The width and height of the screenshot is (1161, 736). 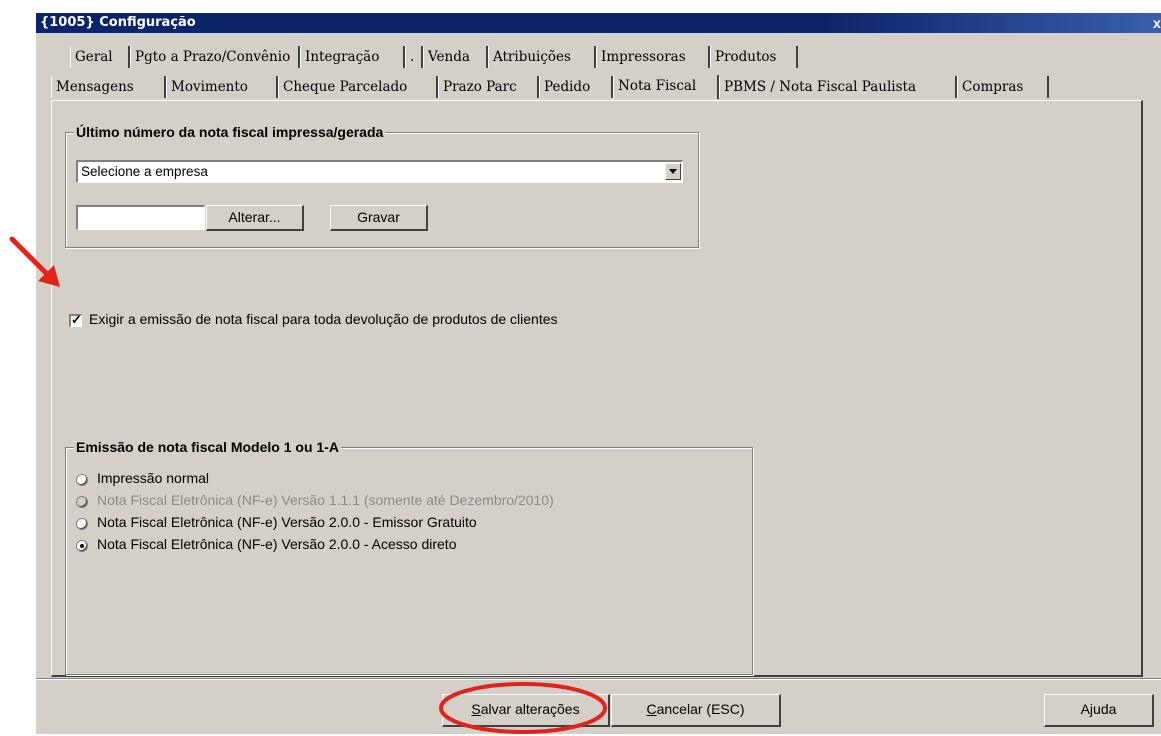 What do you see at coordinates (82, 480) in the screenshot?
I see `radio-impressao-normal` at bounding box center [82, 480].